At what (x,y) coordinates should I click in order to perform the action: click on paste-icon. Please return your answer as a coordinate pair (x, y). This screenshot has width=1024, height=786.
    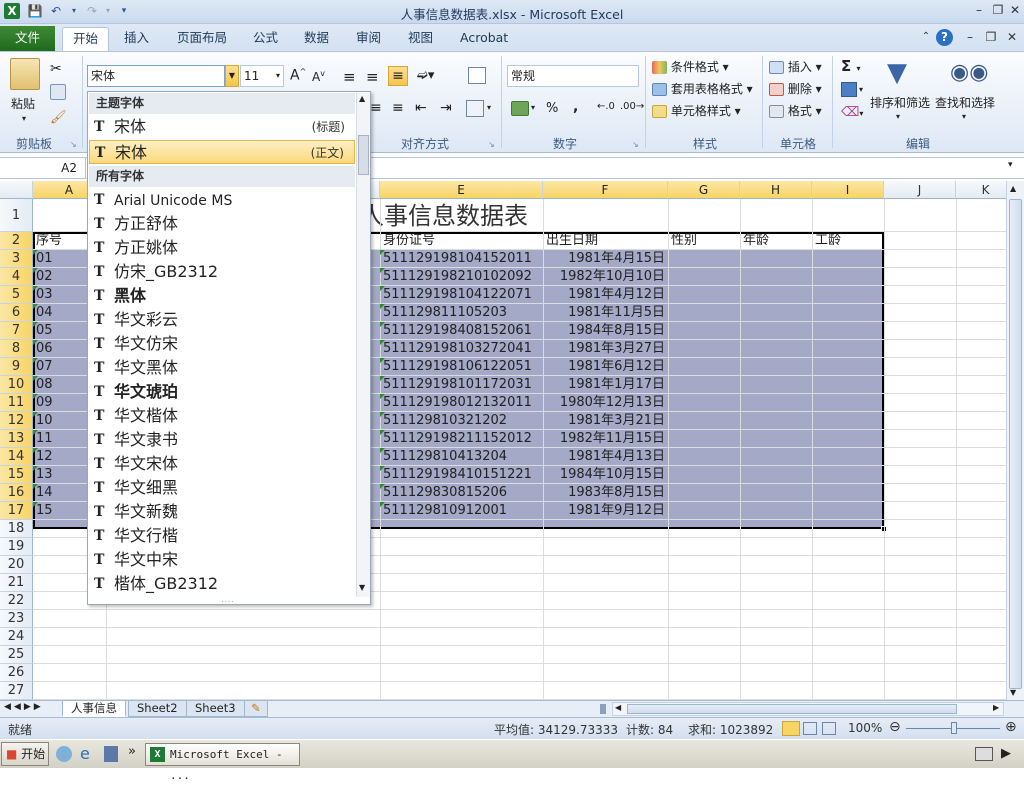
    Looking at the image, I should click on (25, 74).